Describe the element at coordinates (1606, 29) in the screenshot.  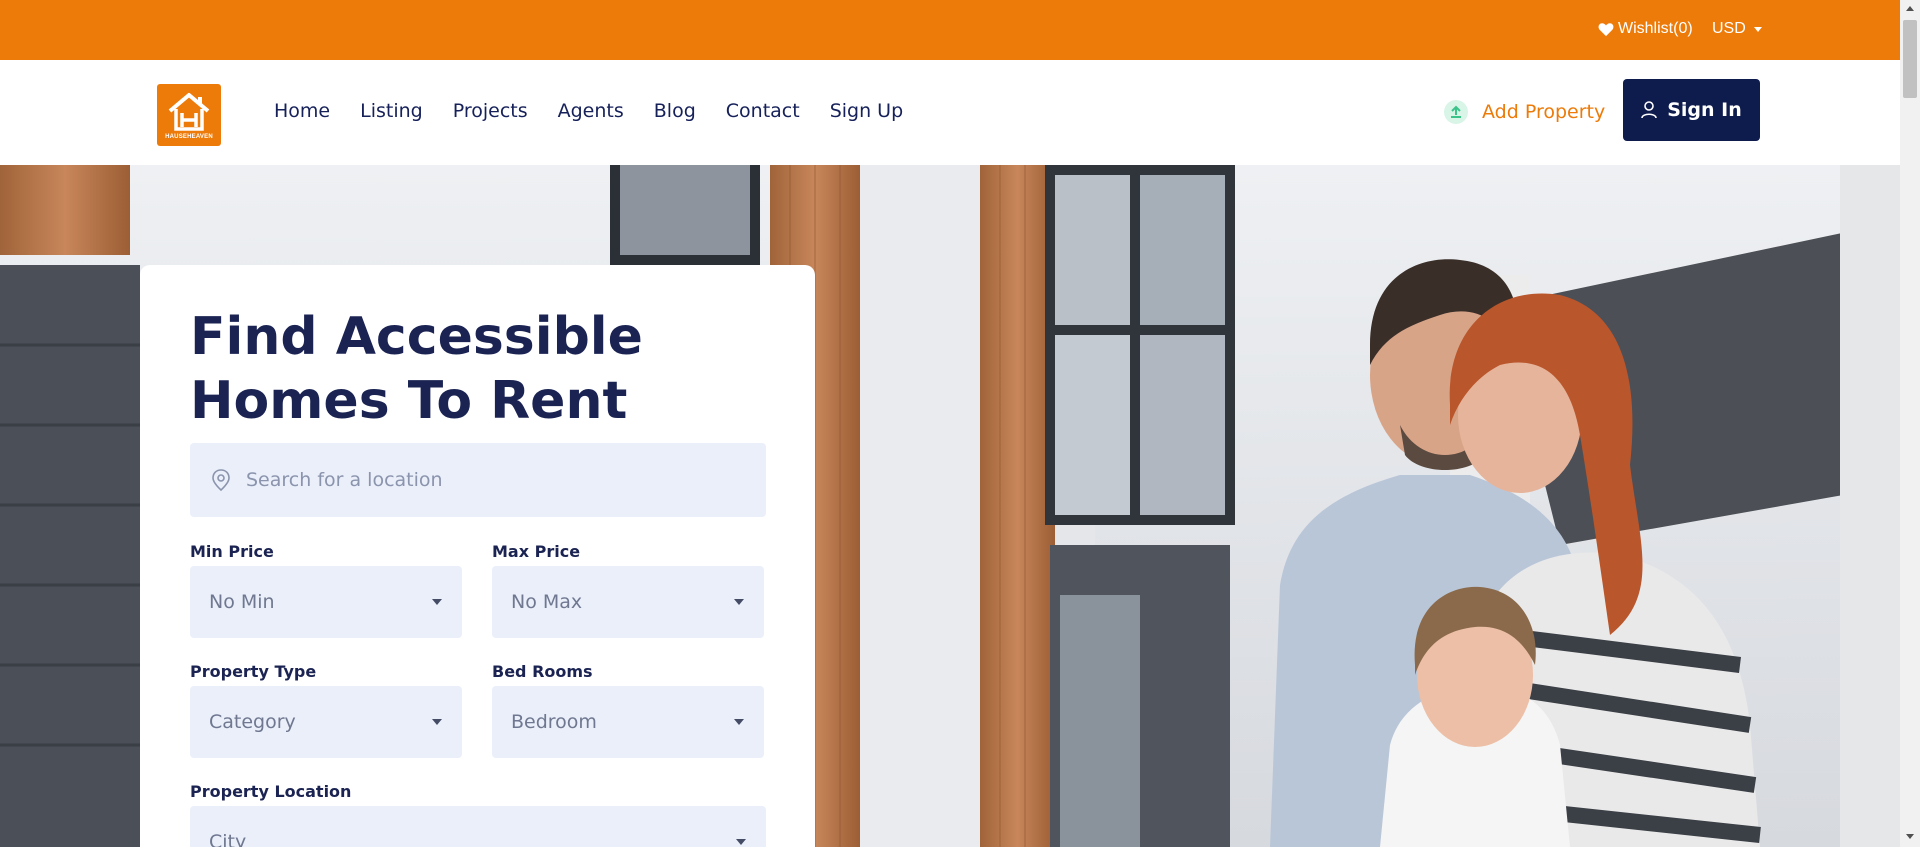
I see `heart-icon` at that location.